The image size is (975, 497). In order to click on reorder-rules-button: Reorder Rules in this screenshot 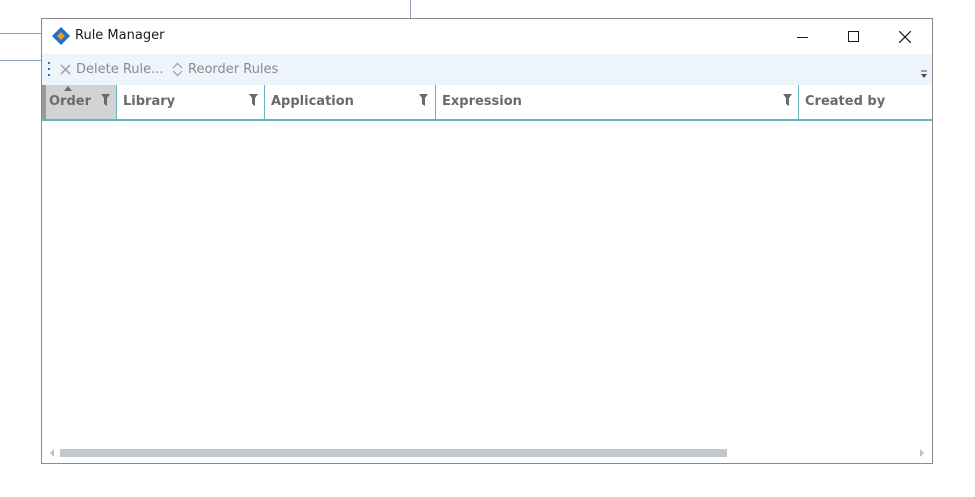, I will do `click(225, 69)`.